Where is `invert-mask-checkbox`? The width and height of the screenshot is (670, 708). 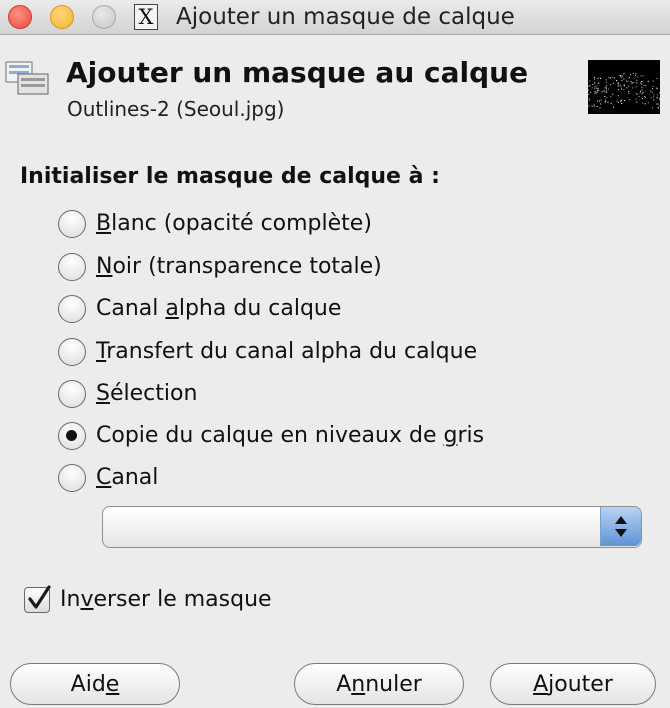
invert-mask-checkbox is located at coordinates (37, 599).